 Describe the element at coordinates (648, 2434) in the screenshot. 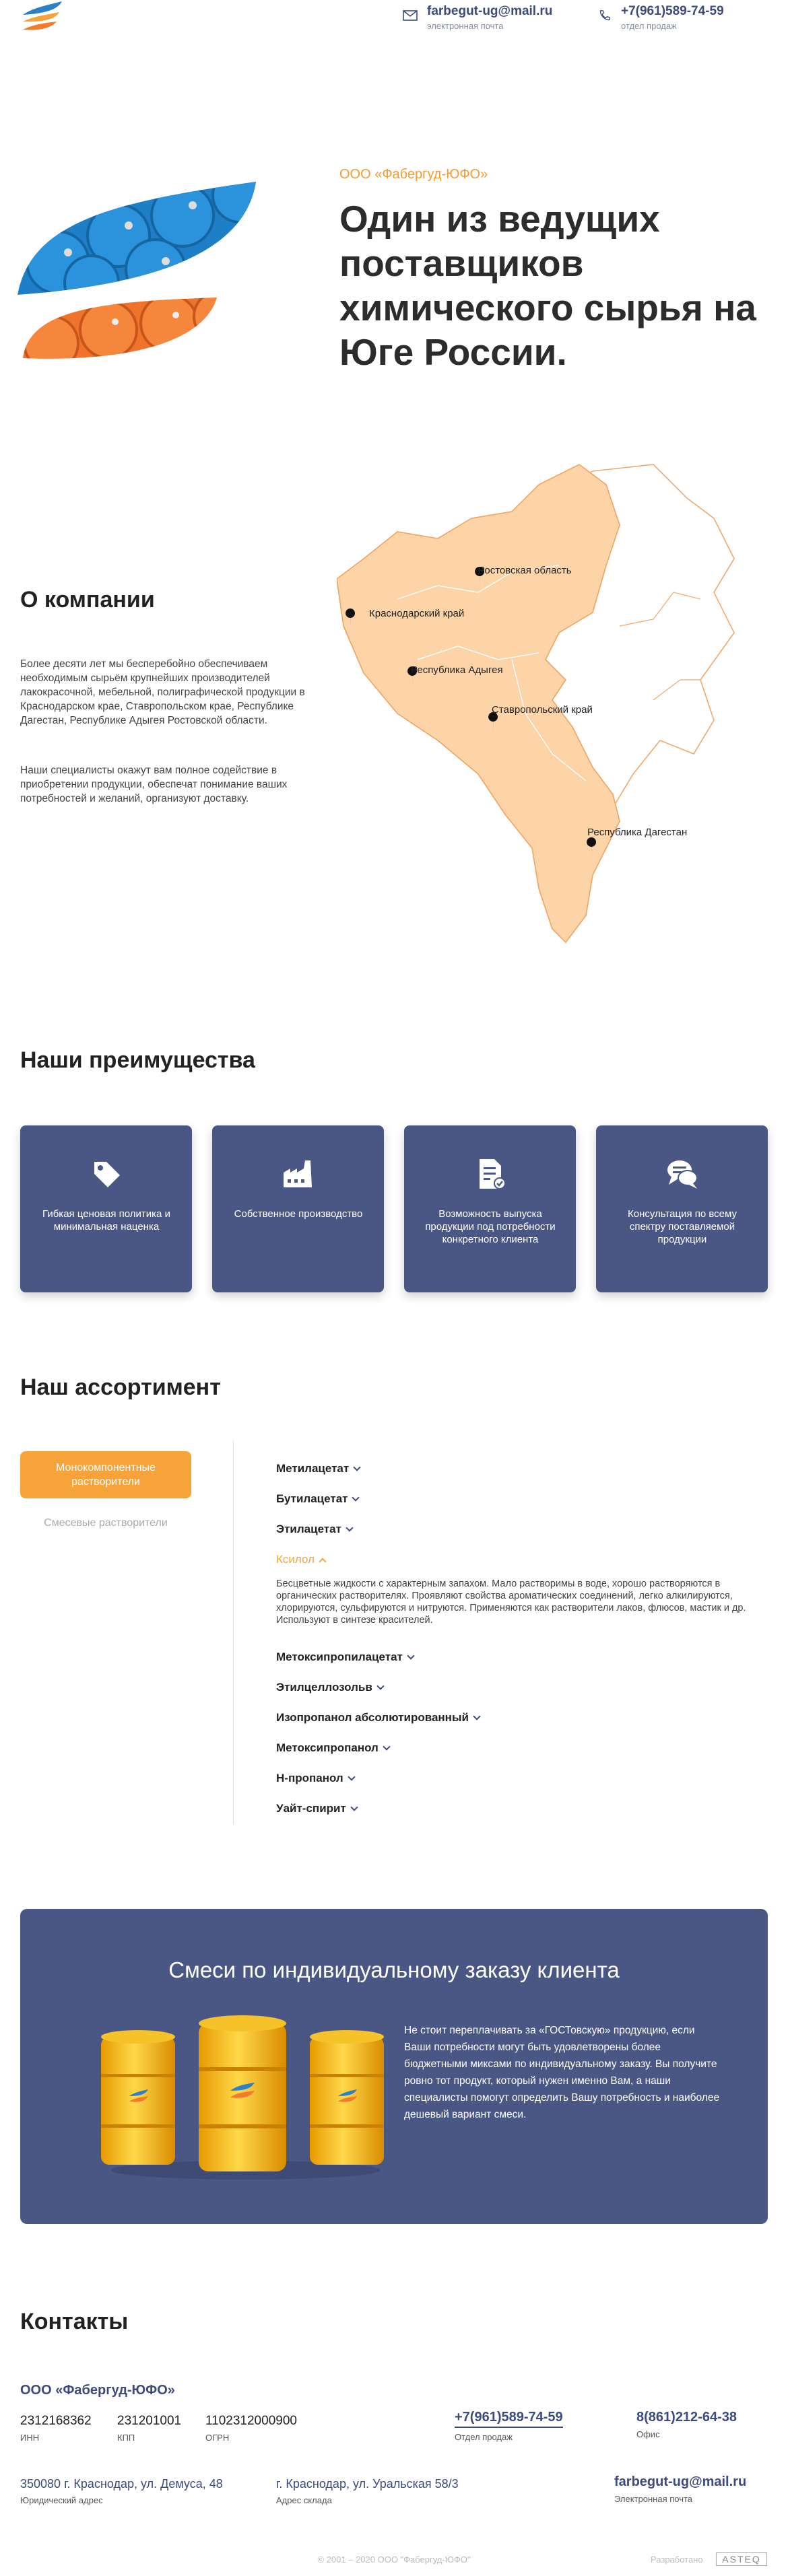

I see `office-phone-label: Офис` at that location.